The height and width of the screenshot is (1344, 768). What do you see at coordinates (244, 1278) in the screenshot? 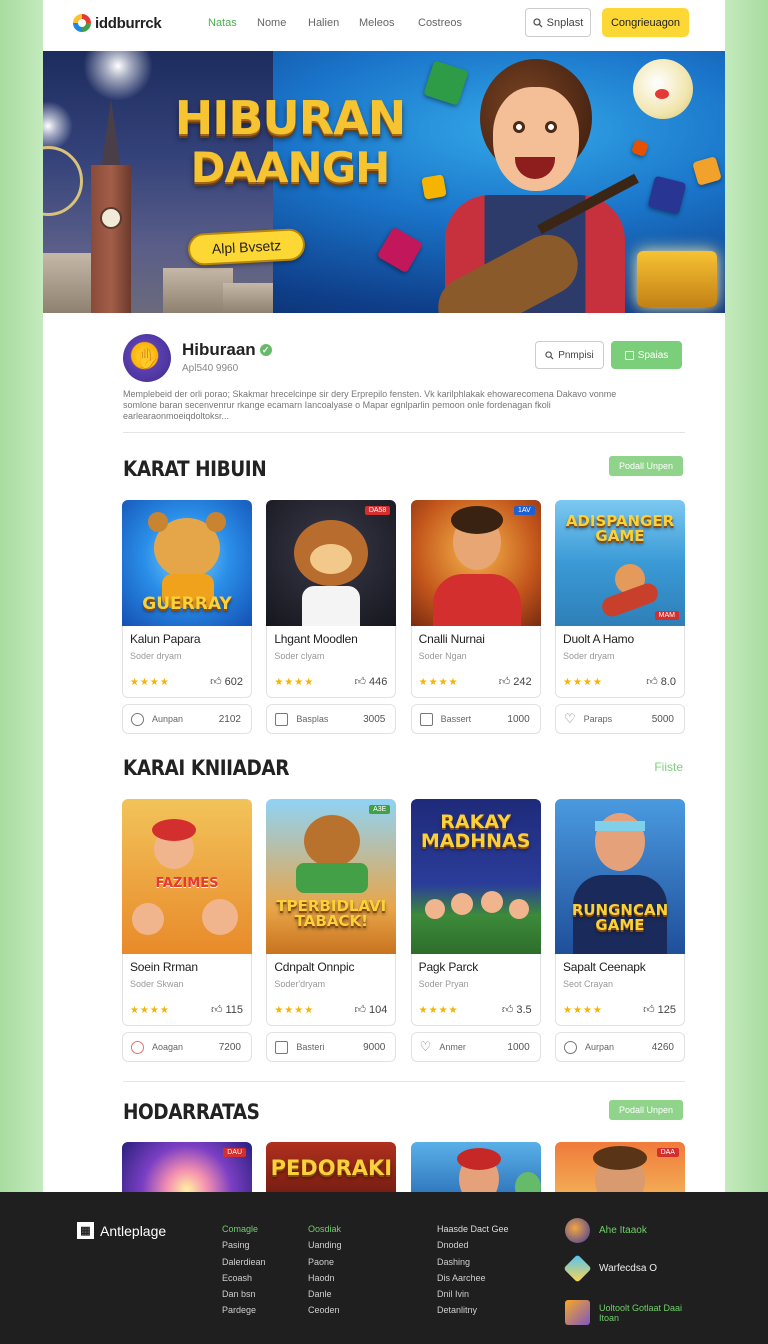
I see `footer-link: Ecoash` at bounding box center [244, 1278].